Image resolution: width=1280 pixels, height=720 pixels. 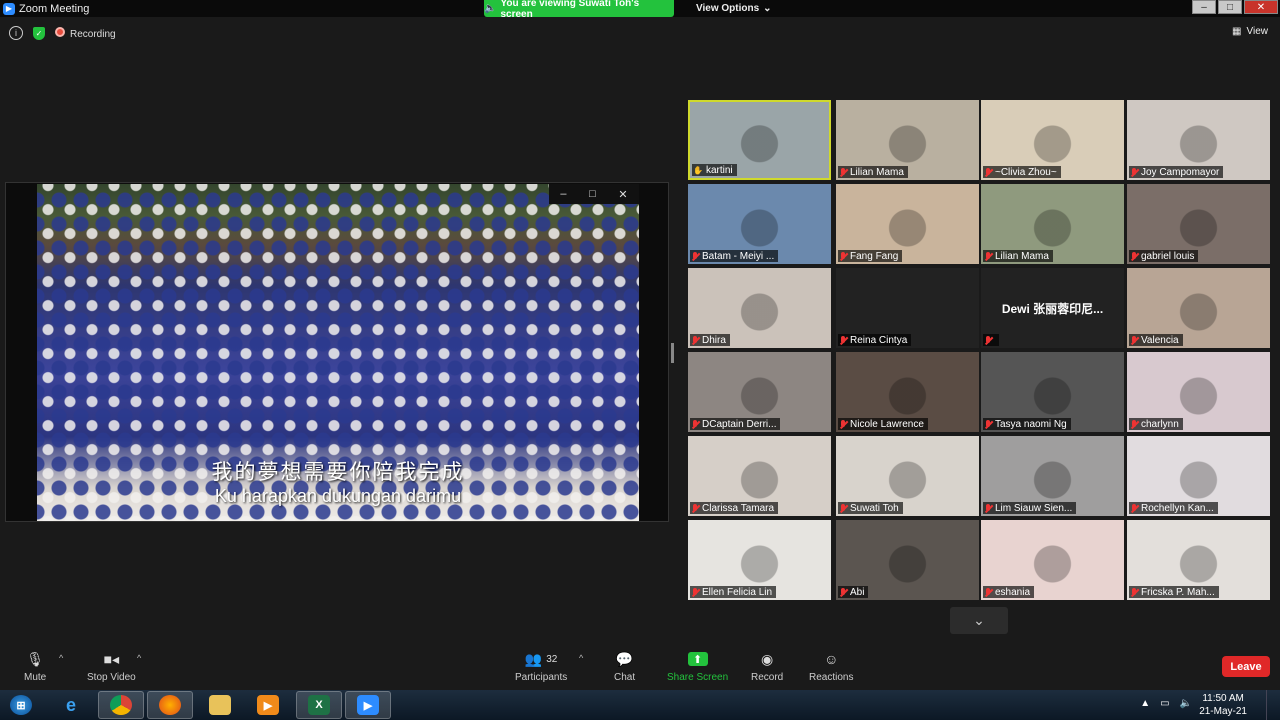 What do you see at coordinates (1198, 140) in the screenshot?
I see `participant-tile: Joy Campomayor` at bounding box center [1198, 140].